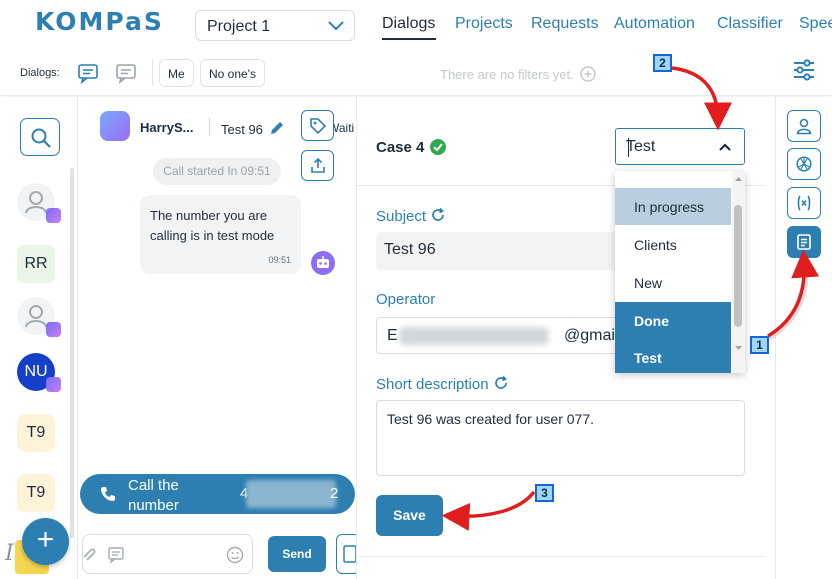 This screenshot has width=832, height=579. What do you see at coordinates (725, 147) in the screenshot?
I see `chevron-up-icon` at bounding box center [725, 147].